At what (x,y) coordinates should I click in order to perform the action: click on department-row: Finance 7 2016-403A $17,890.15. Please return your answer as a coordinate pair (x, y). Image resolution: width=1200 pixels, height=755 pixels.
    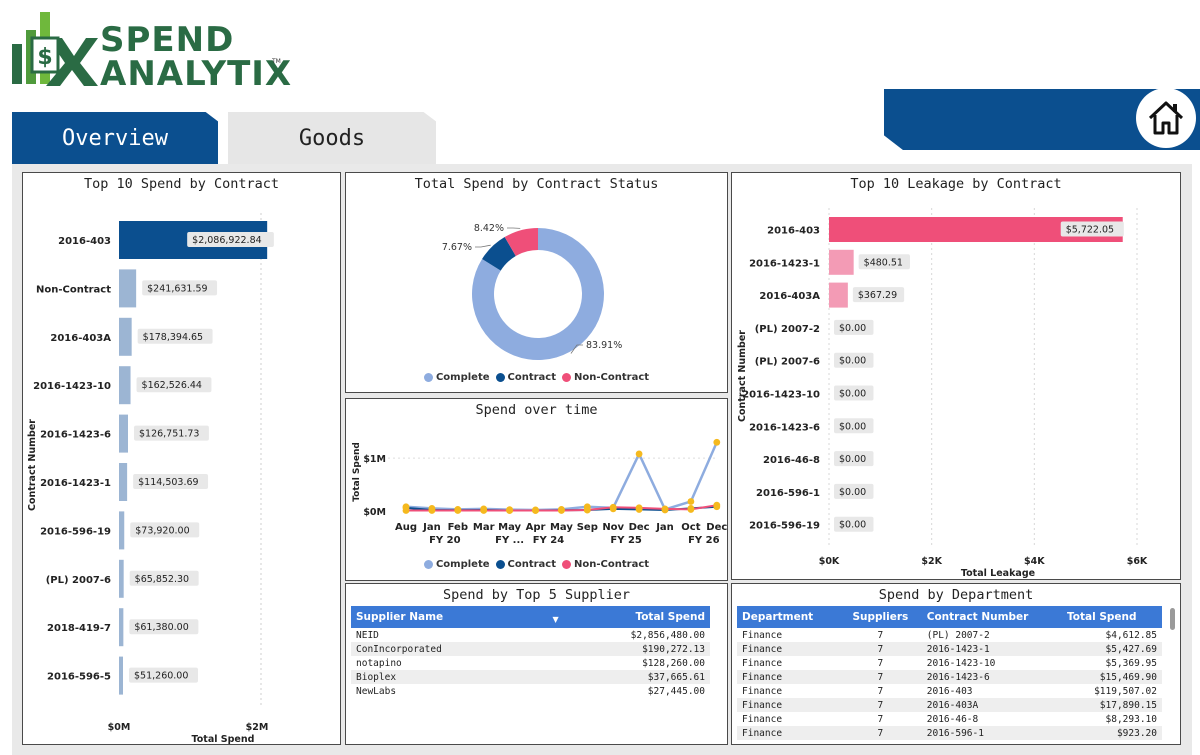
    Looking at the image, I should click on (949, 705).